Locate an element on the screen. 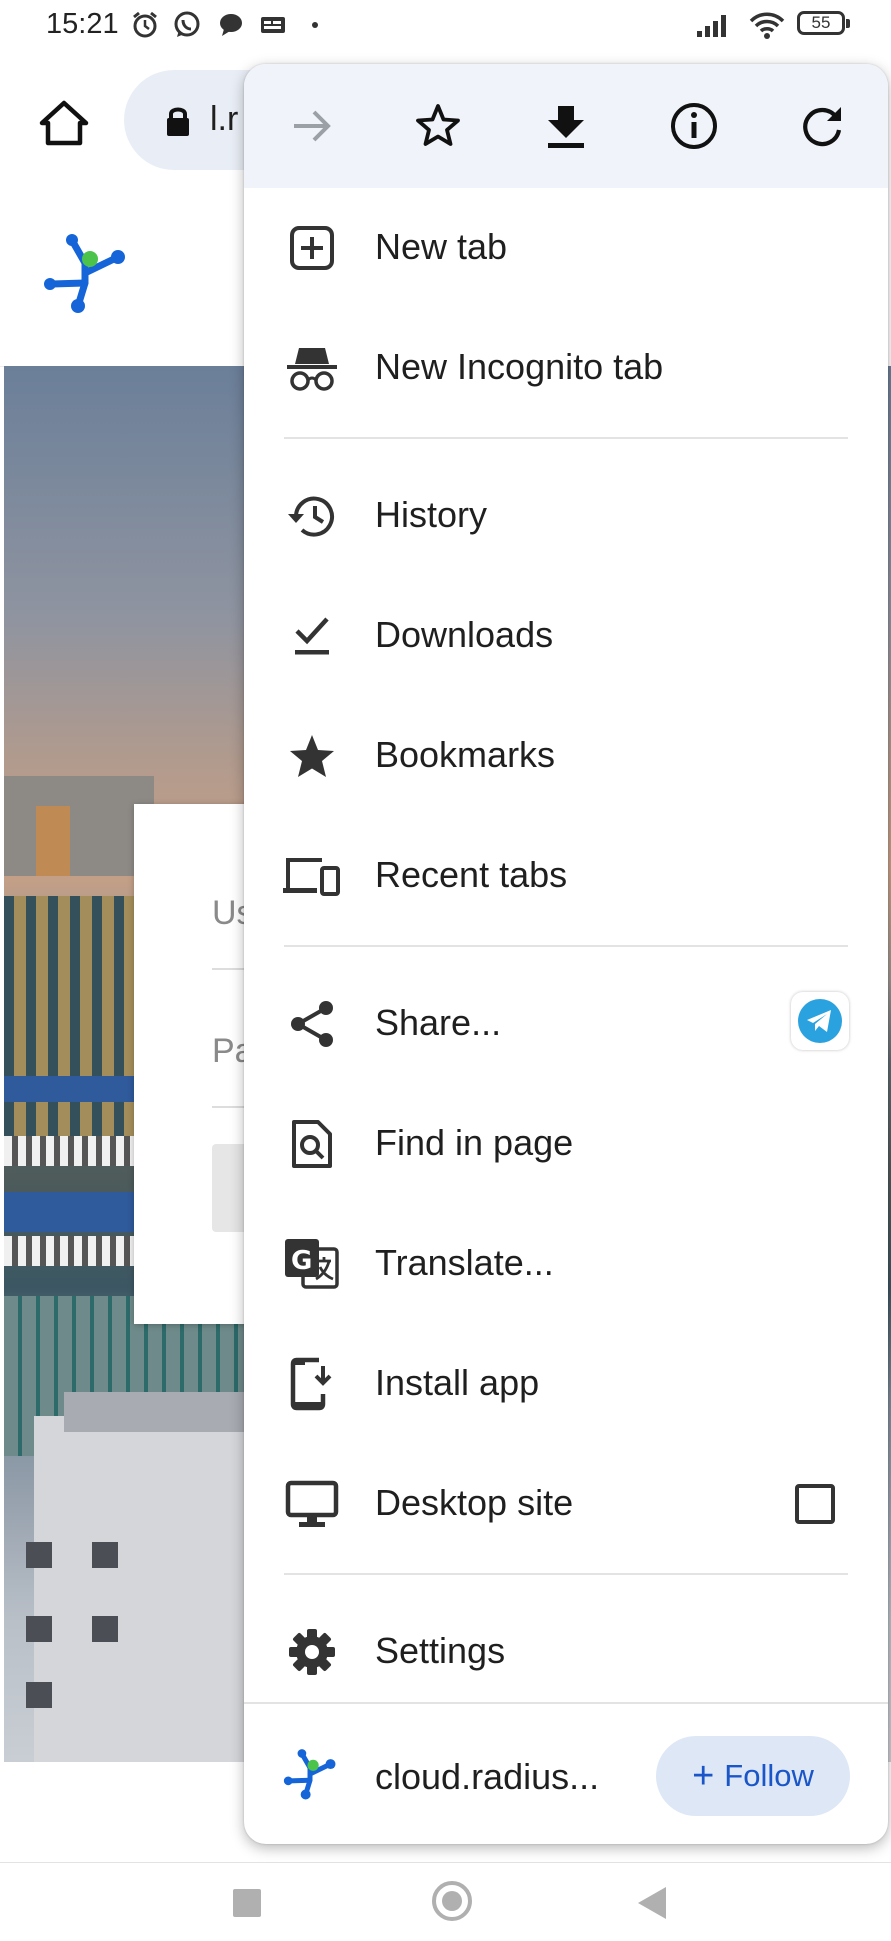 Image resolution: width=891 pixels, height=1941 pixels. new-tab-icon is located at coordinates (312, 248).